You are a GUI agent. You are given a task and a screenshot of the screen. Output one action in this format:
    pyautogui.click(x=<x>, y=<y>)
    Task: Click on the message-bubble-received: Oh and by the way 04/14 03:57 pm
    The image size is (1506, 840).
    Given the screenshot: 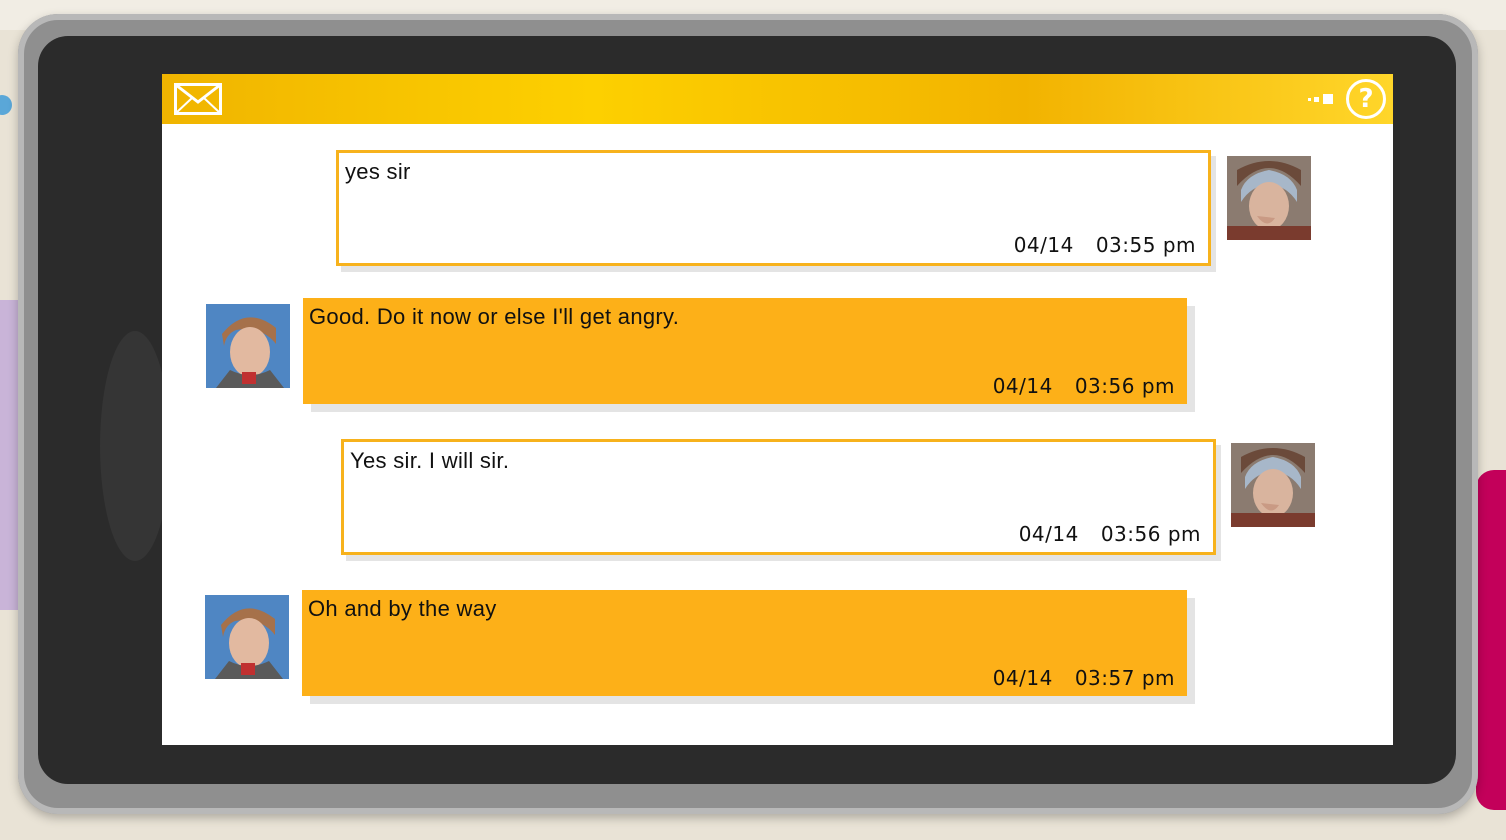 What is the action you would take?
    pyautogui.click(x=744, y=643)
    